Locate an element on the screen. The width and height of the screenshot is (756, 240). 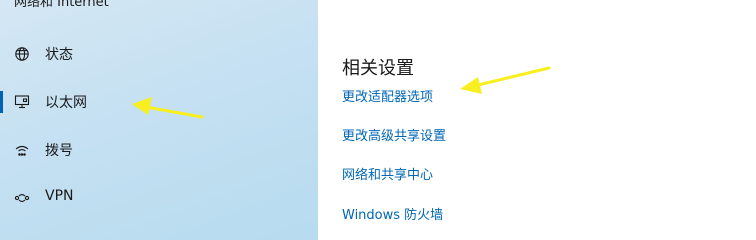
windows-firewall-link: Windows 防火墙 is located at coordinates (392, 213).